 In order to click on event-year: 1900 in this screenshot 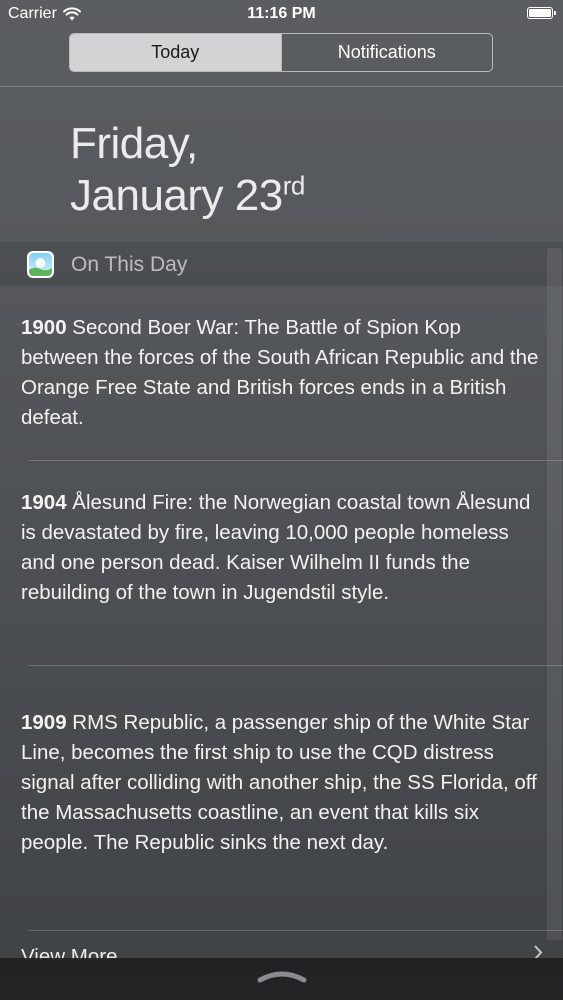, I will do `click(44, 327)`.